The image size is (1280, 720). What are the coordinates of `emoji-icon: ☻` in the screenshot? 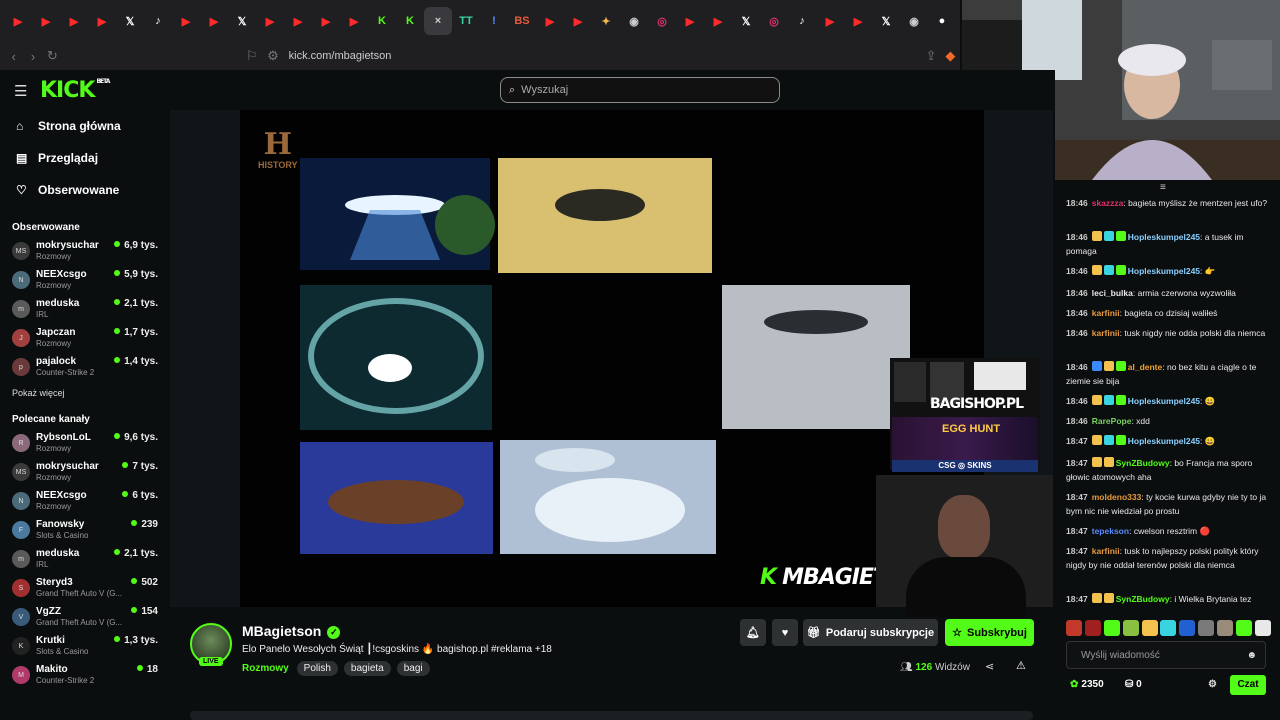 It's located at (1251, 655).